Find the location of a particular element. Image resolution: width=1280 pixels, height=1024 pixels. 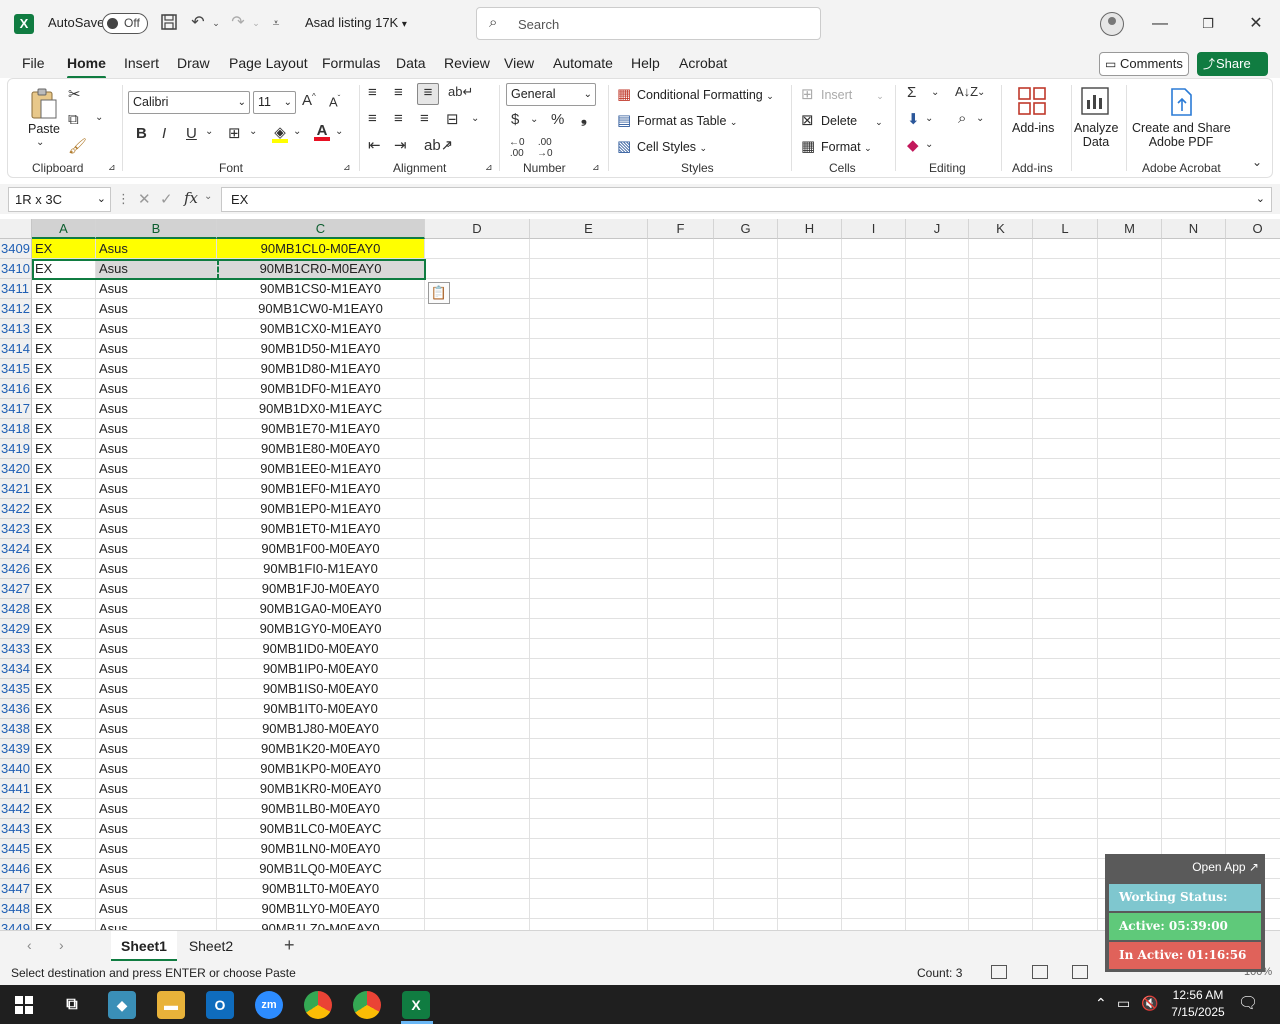

delete-cells-icon: ⊠ is located at coordinates (807, 120).